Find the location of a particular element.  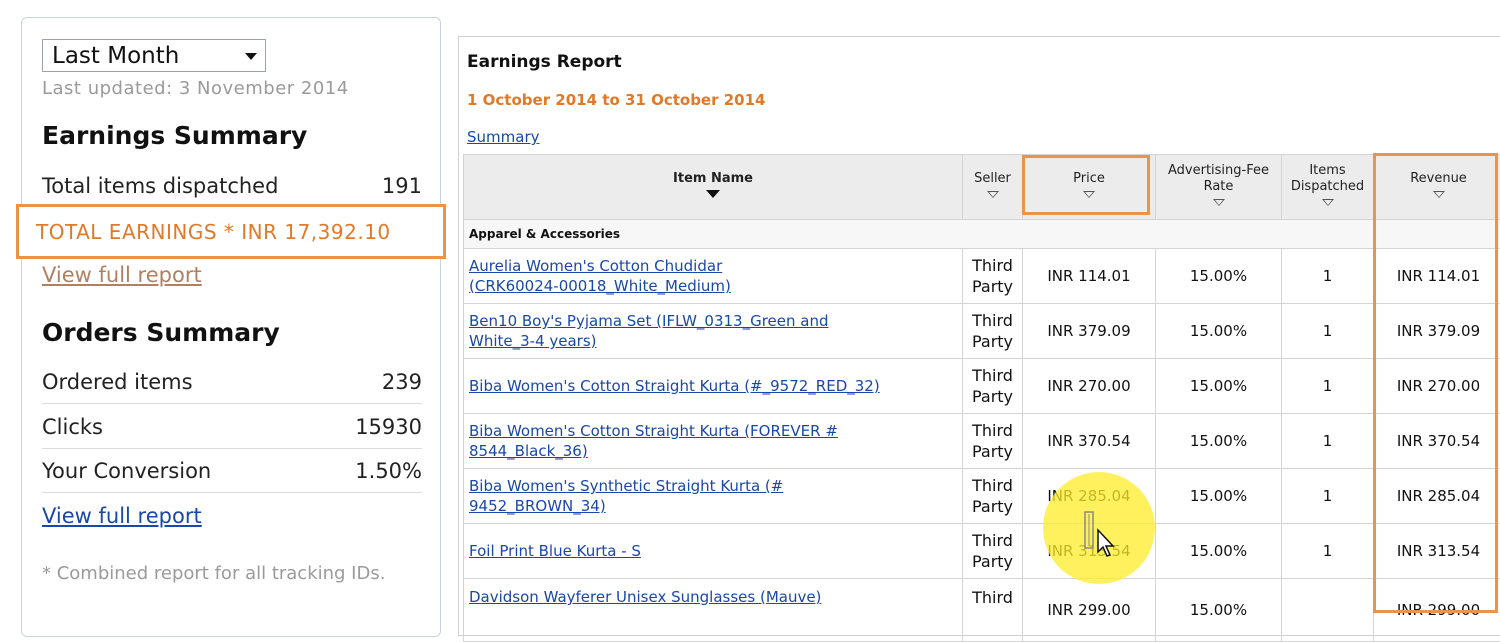

revenue-column-highlight is located at coordinates (1435, 383).